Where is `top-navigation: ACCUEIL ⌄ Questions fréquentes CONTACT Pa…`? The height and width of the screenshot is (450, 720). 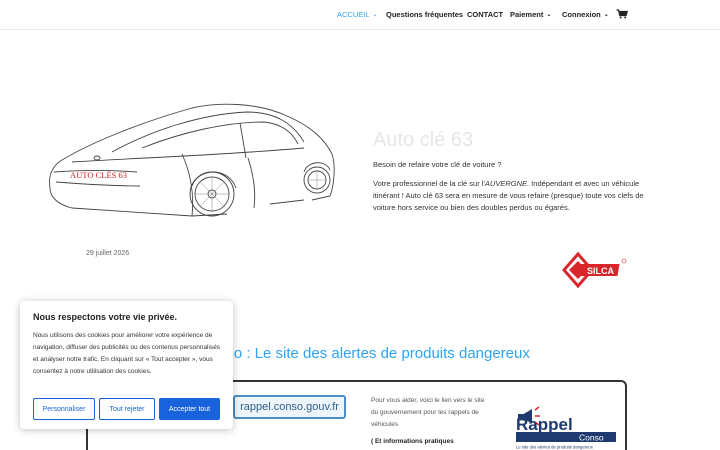 top-navigation: ACCUEIL ⌄ Questions fréquentes CONTACT Pa… is located at coordinates (360, 15).